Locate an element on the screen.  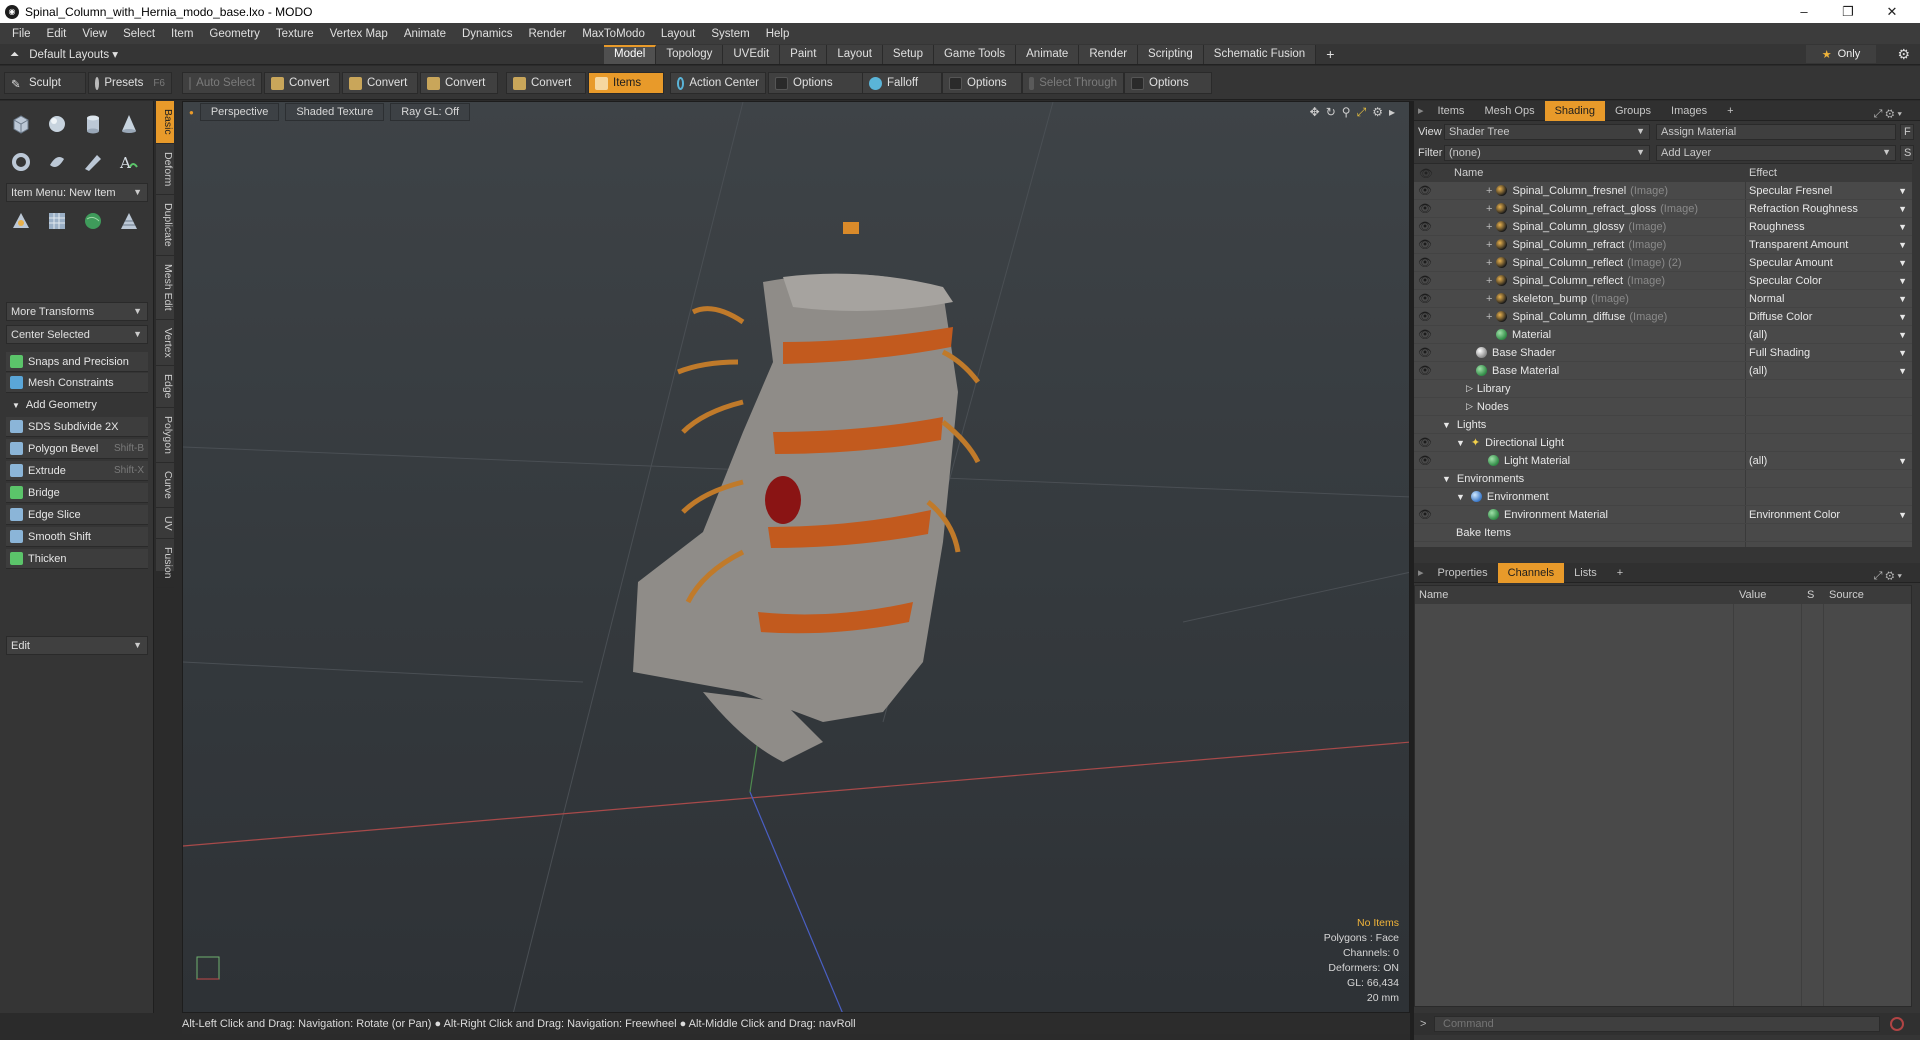
tab-lists: Lists is located at coordinates (1585, 573).